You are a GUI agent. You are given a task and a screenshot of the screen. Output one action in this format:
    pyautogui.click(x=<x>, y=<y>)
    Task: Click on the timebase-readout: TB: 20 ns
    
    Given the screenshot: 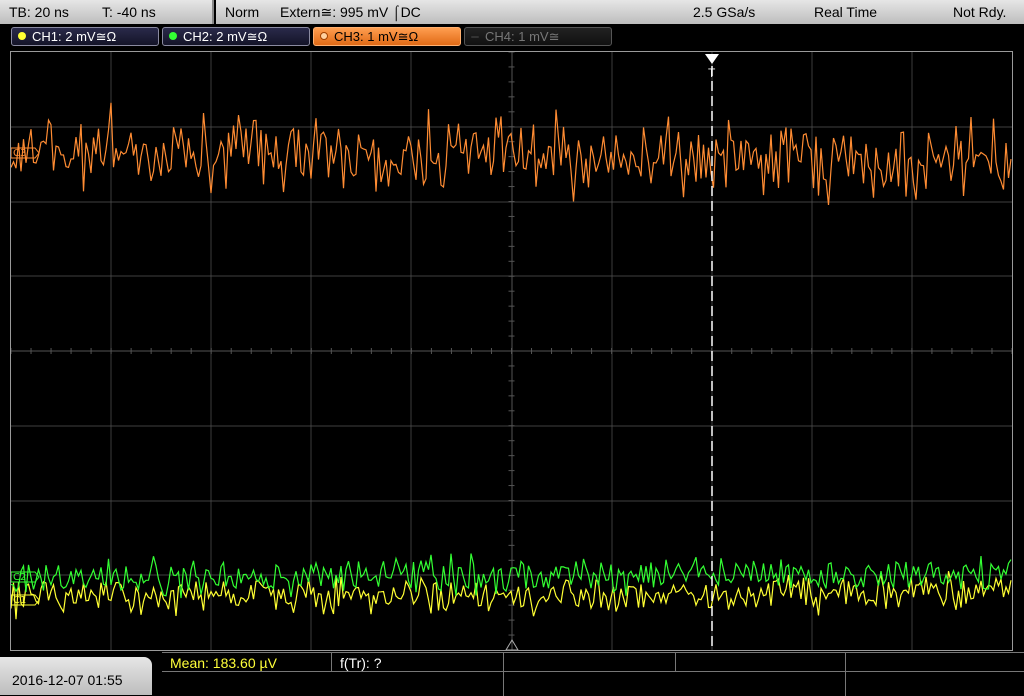 What is the action you would take?
    pyautogui.click(x=39, y=12)
    